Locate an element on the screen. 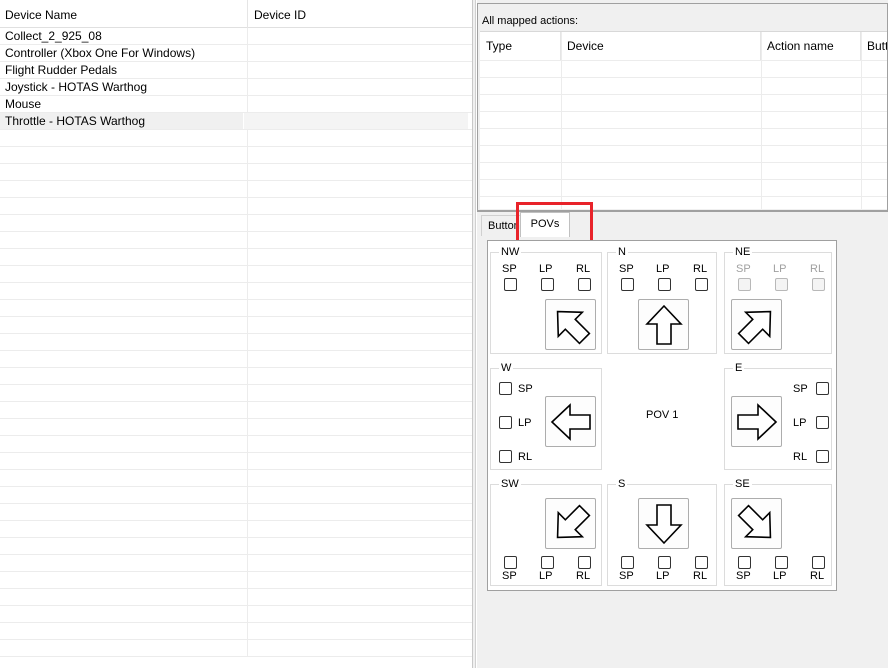 This screenshot has height=668, width=888. column-header-device-name: Device Name is located at coordinates (124, 14).